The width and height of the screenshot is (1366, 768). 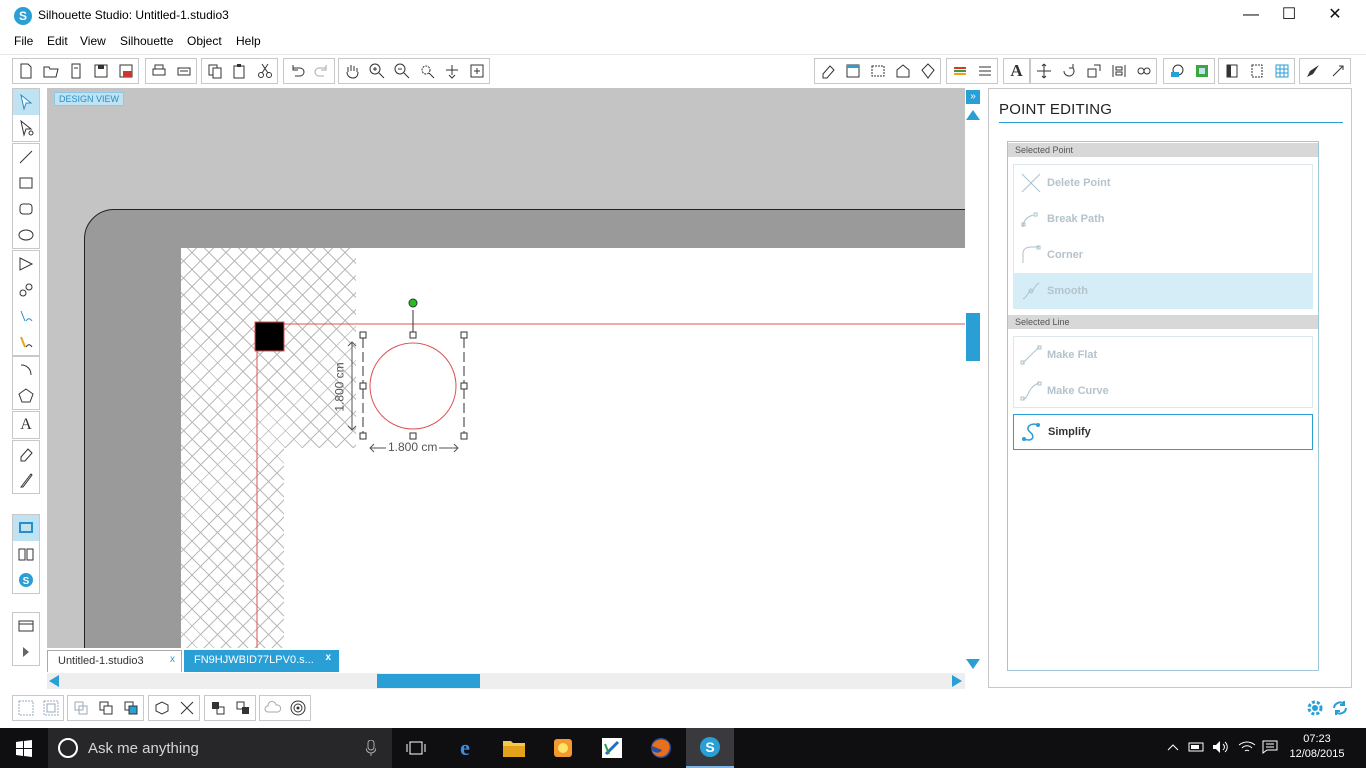 What do you see at coordinates (57, 41) in the screenshot?
I see `menu-edit: Edit` at bounding box center [57, 41].